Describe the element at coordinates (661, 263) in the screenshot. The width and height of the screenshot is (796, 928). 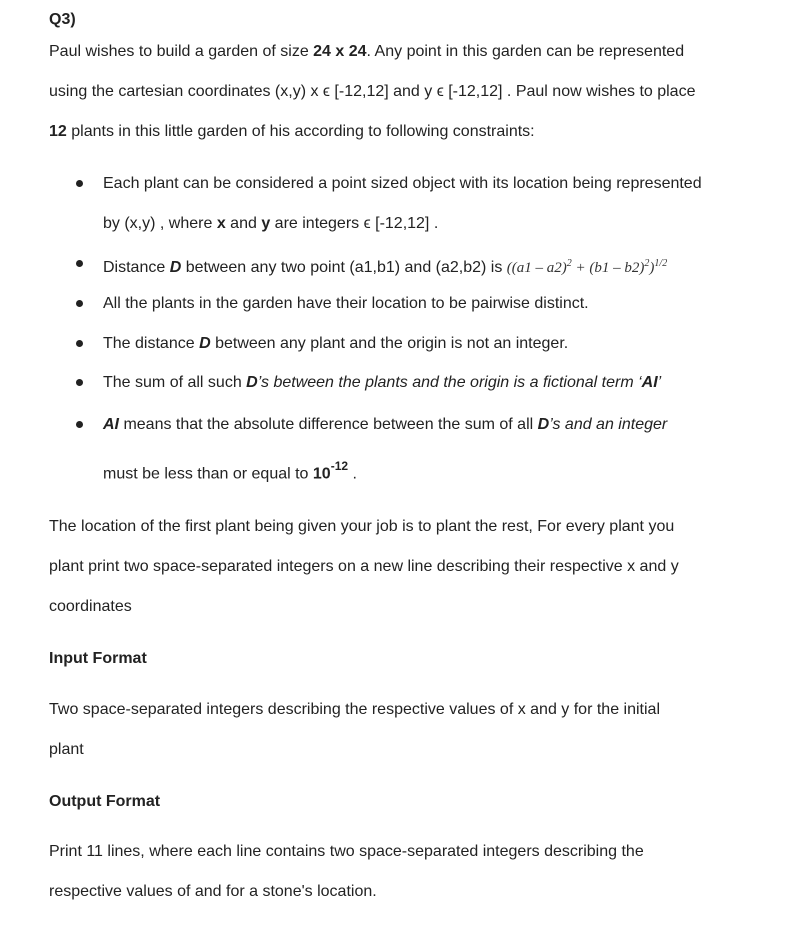
I see `formula-exponent: 1/2` at that location.